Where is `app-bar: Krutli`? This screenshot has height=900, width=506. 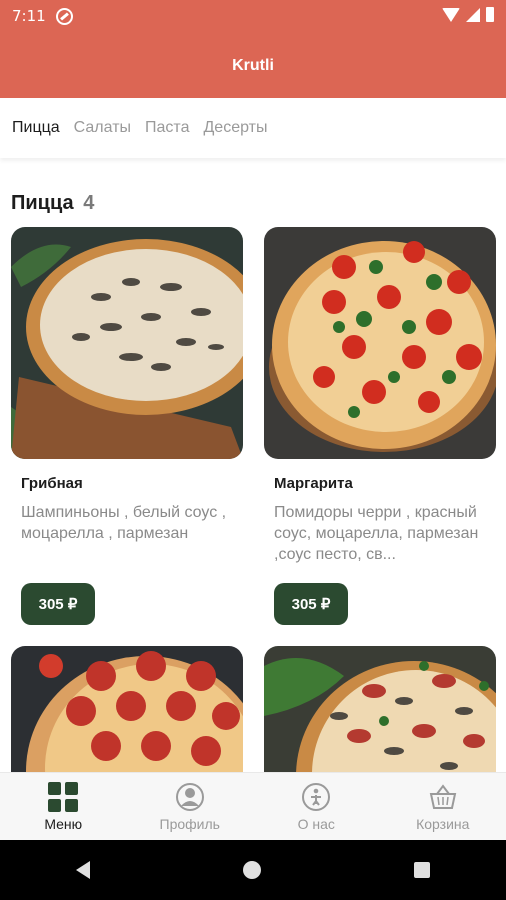
app-bar: Krutli is located at coordinates (253, 66).